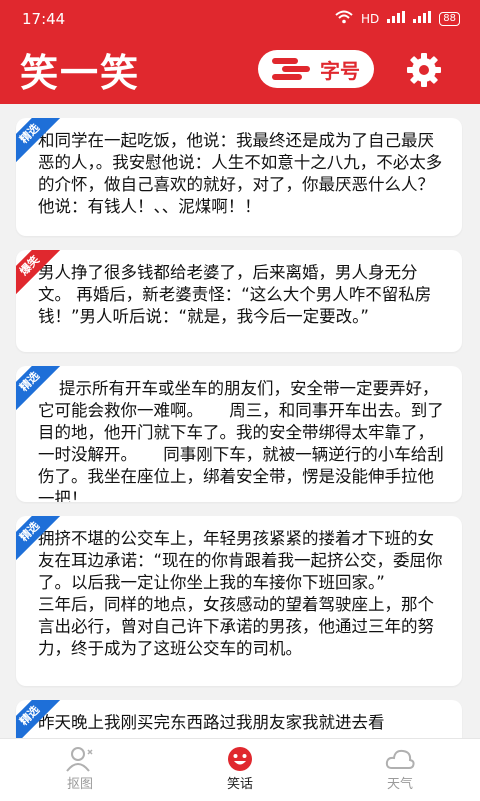  What do you see at coordinates (44, 19) in the screenshot?
I see `status-time: 17:44` at bounding box center [44, 19].